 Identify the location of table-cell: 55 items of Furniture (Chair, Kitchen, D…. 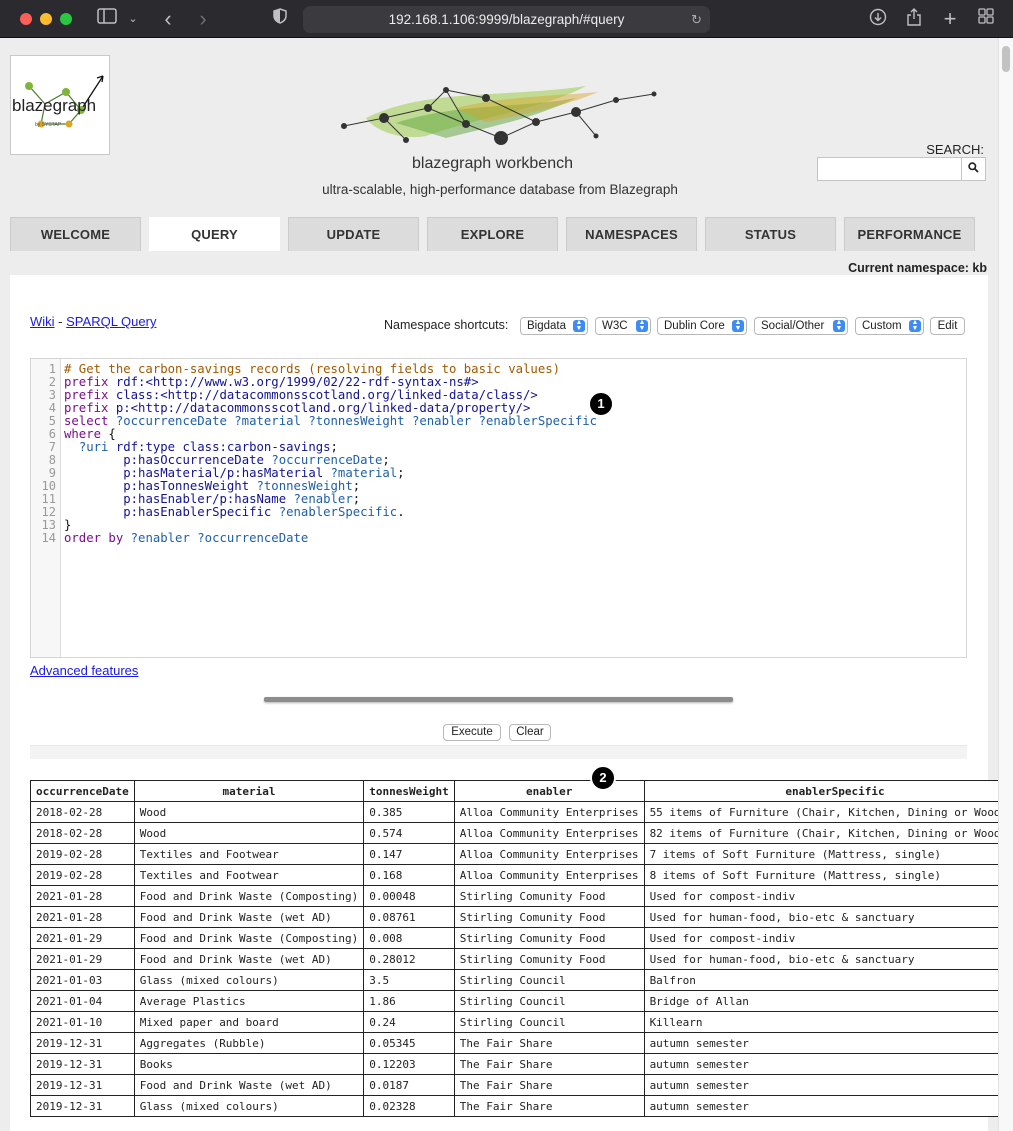
(820, 812).